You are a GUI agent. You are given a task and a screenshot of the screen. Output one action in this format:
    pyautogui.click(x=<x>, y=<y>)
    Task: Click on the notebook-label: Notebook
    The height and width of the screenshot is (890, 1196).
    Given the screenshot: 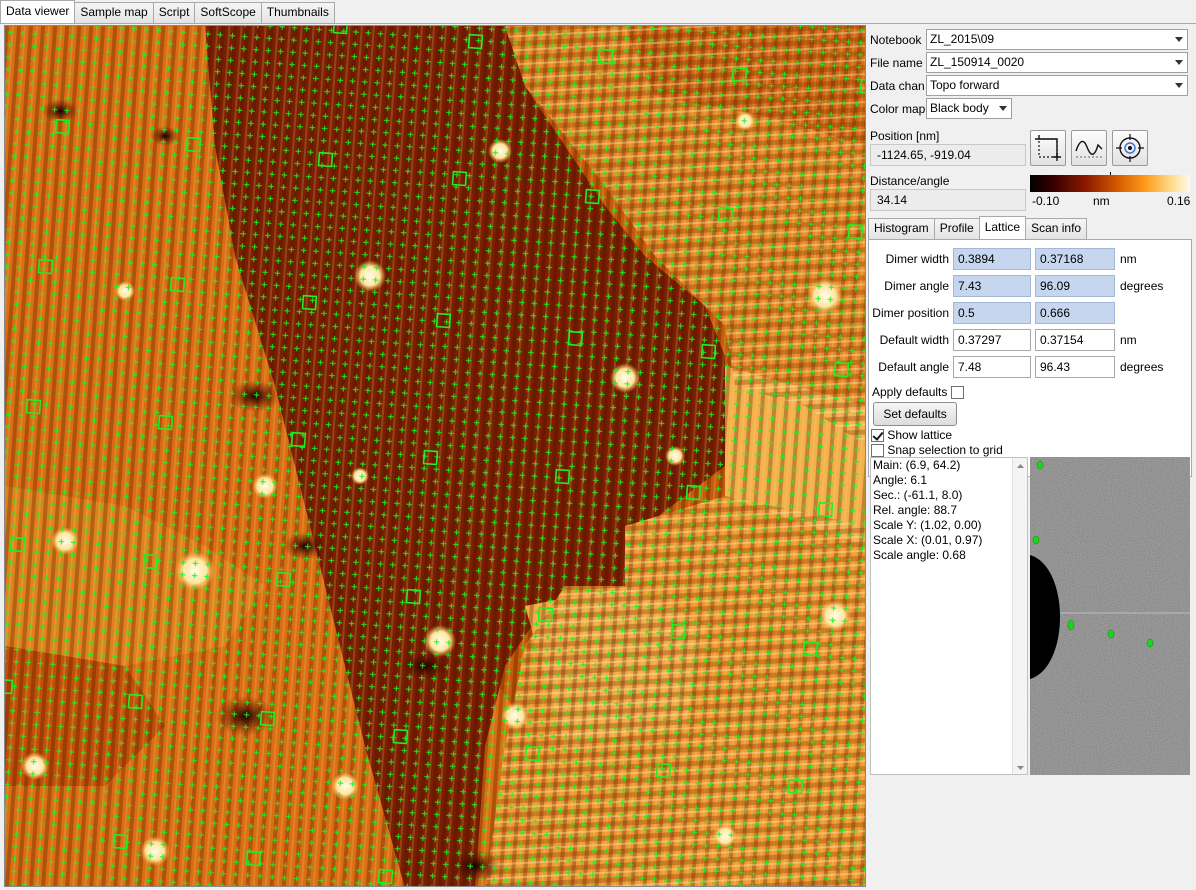 What is the action you would take?
    pyautogui.click(x=896, y=40)
    